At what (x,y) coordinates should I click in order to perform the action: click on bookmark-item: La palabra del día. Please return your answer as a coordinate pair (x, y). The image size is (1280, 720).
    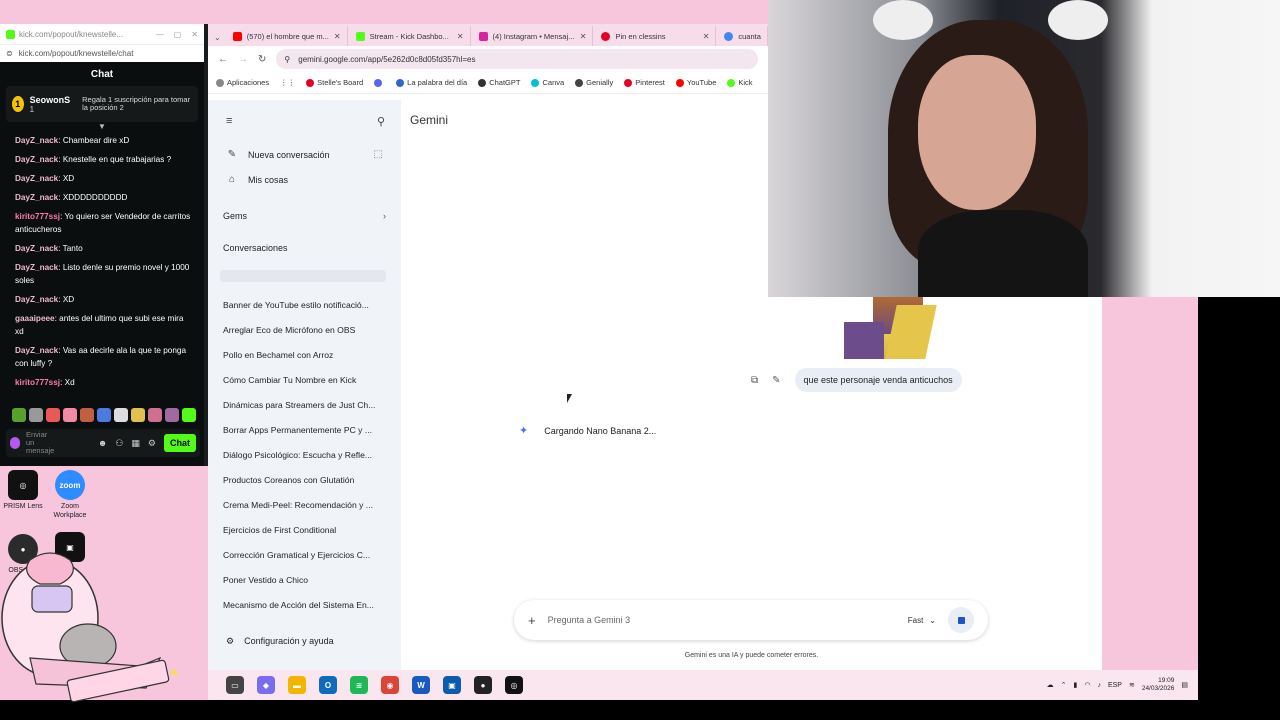
    Looking at the image, I should click on (431, 82).